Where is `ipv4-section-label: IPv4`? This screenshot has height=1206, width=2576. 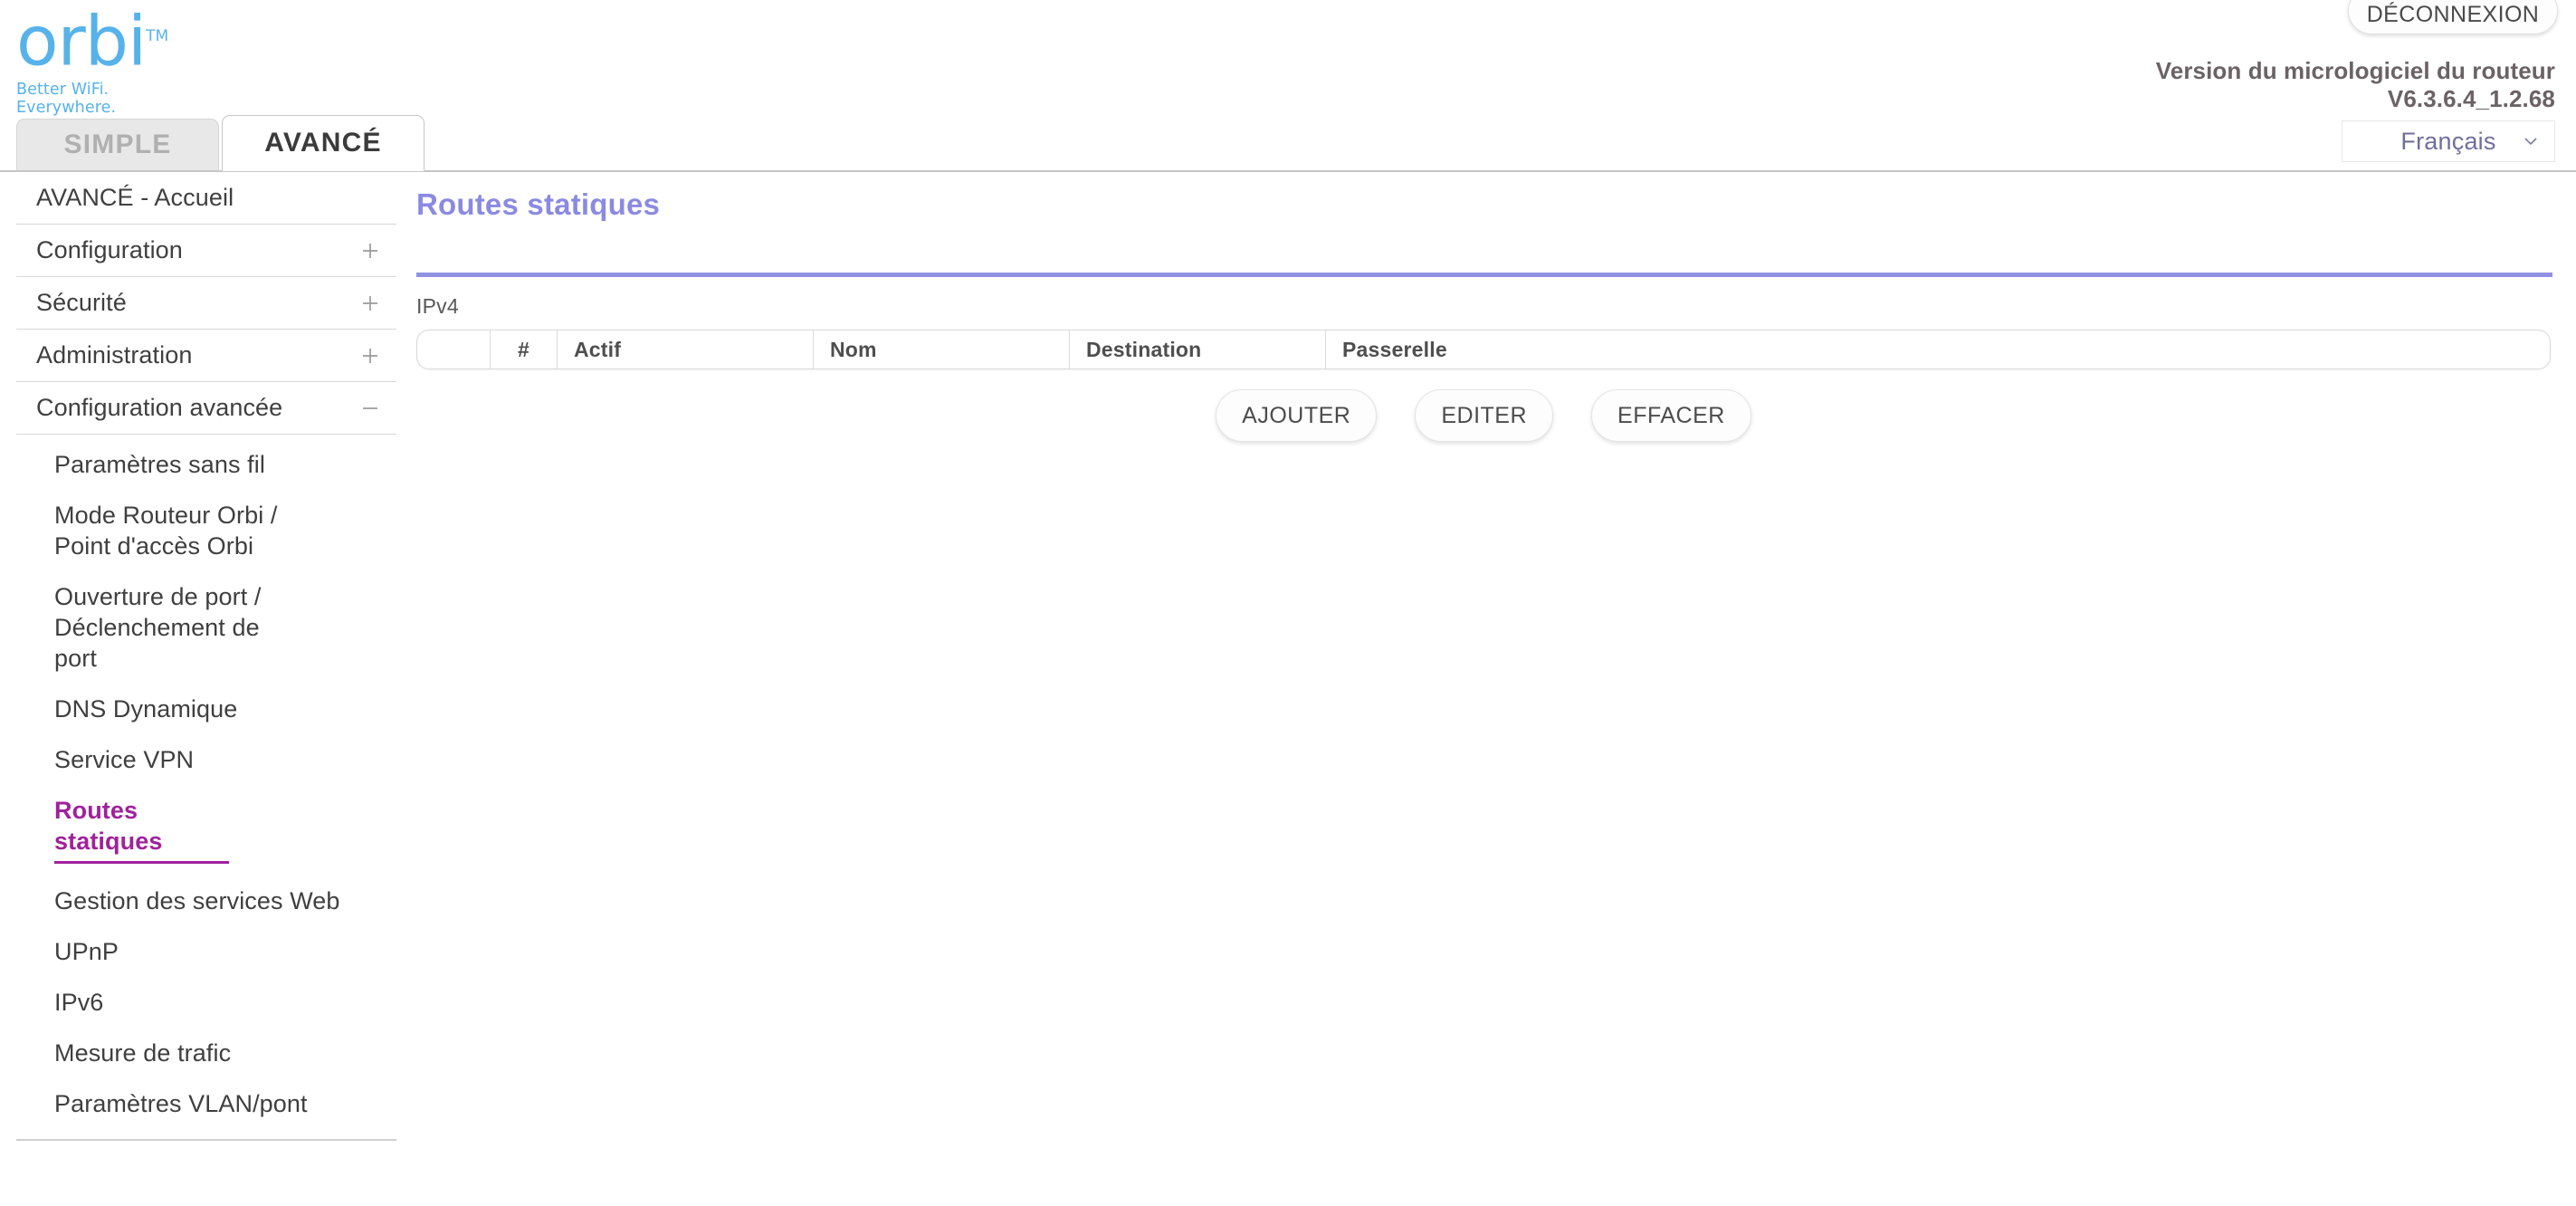
ipv4-section-label: IPv4 is located at coordinates (438, 306).